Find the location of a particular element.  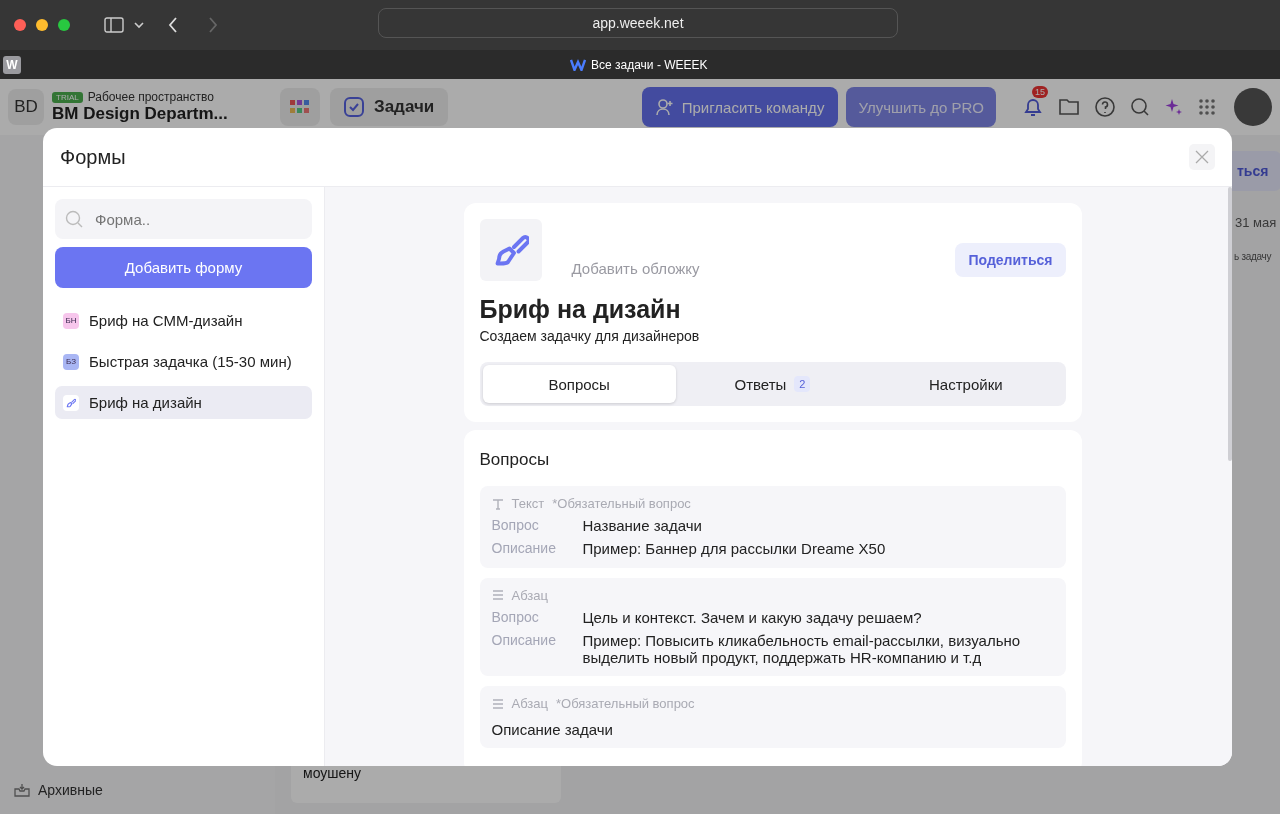

inbox-icon is located at coordinates (22, 790).